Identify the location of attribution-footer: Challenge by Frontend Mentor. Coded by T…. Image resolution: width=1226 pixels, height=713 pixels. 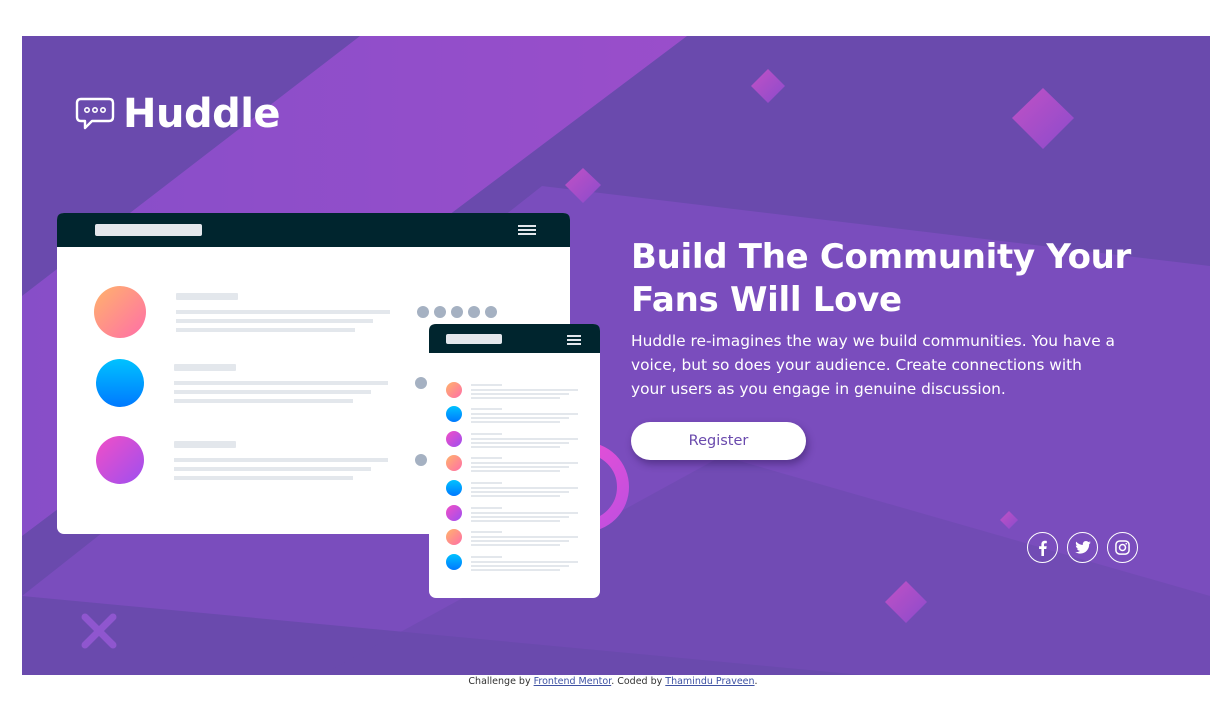
(613, 681).